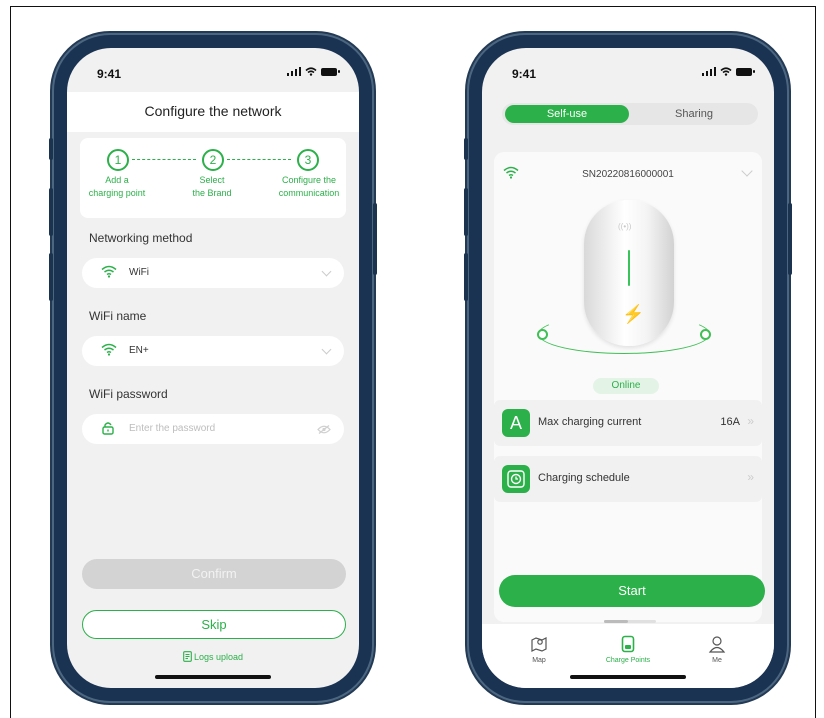 The width and height of the screenshot is (824, 718). Describe the element at coordinates (218, 657) in the screenshot. I see `logs-upload-label: Logs upload` at that location.